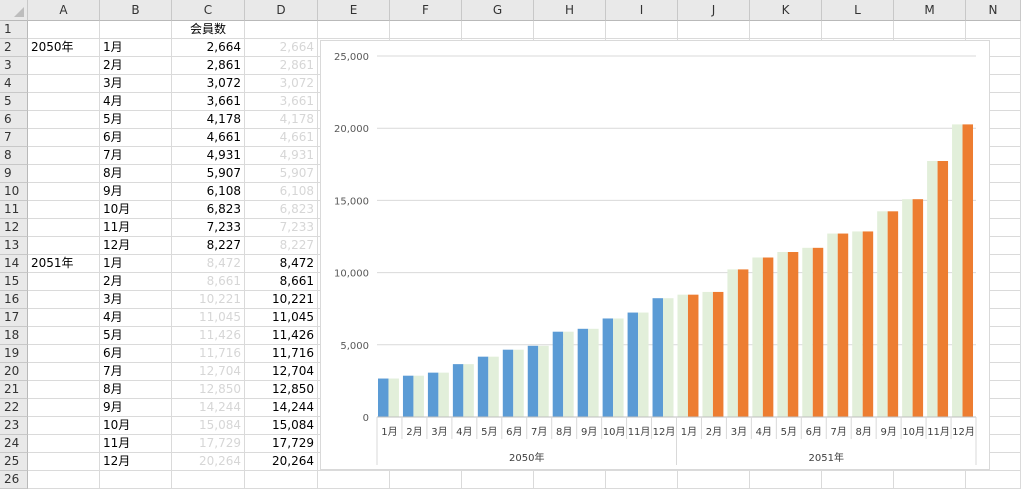 This screenshot has height=491, width=1021. Describe the element at coordinates (354, 480) in the screenshot. I see `cell-e26` at that location.